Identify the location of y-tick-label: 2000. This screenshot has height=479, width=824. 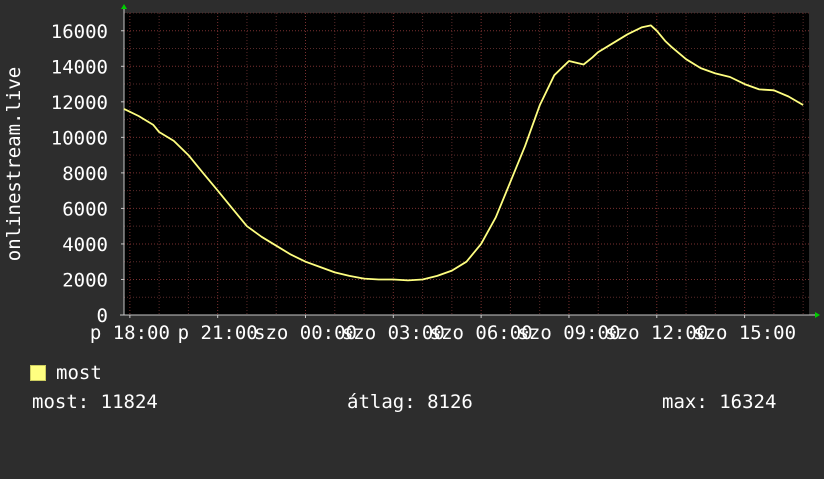
(85, 280).